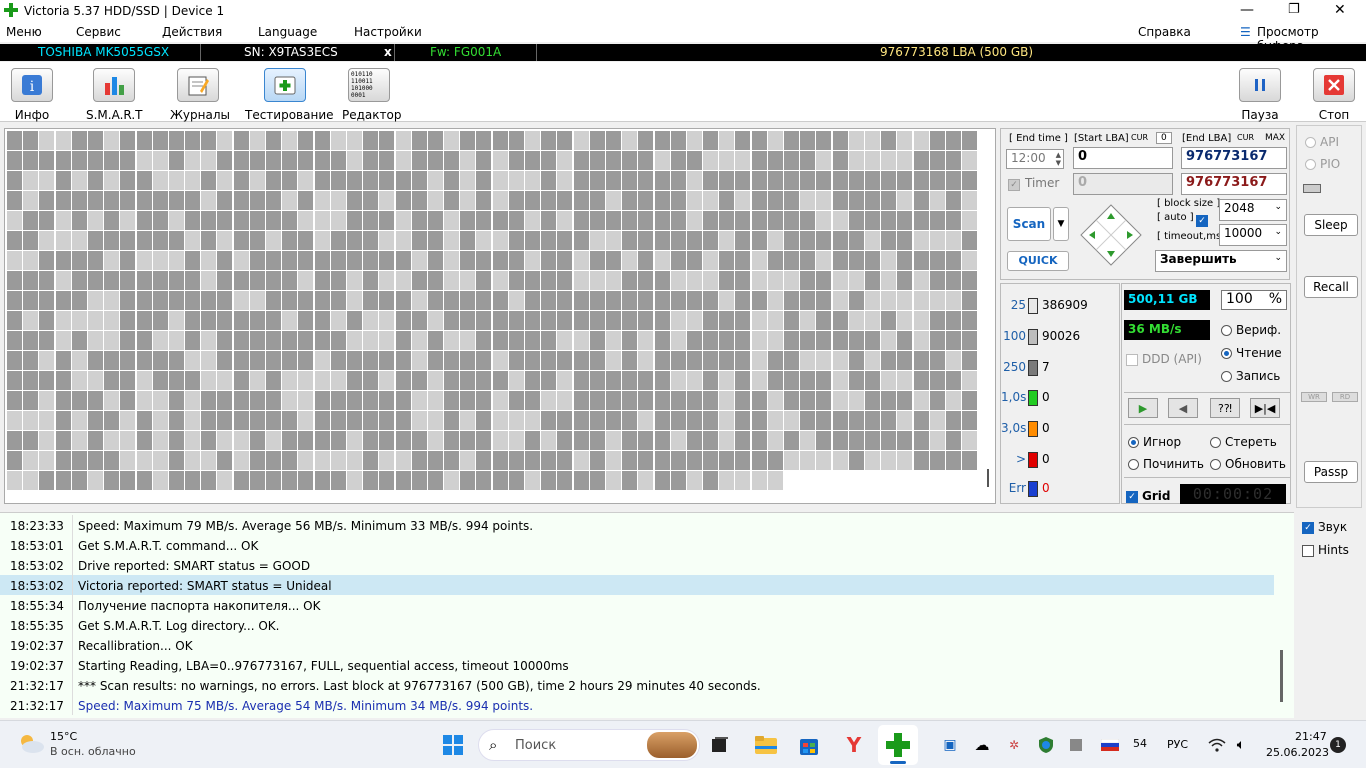 The image size is (1366, 768). Describe the element at coordinates (1251, 330) in the screenshot. I see `verify-radio: Вериф.` at that location.